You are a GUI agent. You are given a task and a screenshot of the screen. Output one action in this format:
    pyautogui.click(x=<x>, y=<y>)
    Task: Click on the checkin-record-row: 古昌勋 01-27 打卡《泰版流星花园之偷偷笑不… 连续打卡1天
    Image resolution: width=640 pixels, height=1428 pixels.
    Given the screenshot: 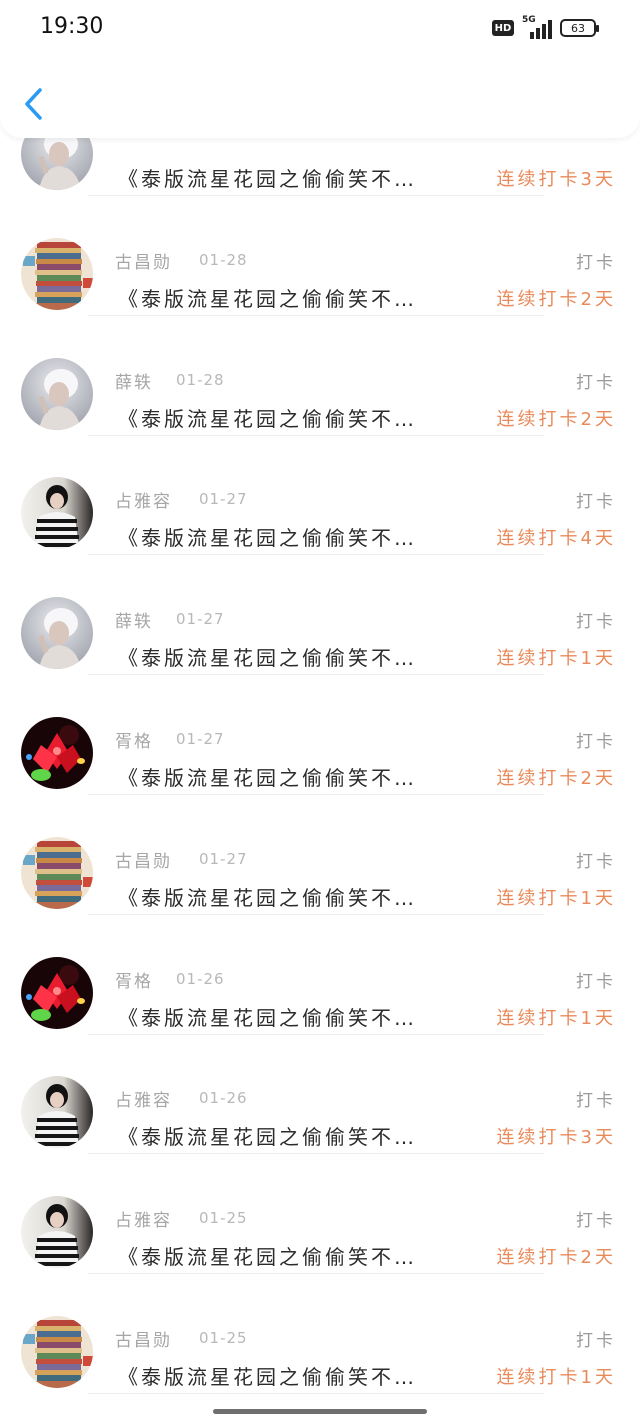 What is the action you would take?
    pyautogui.click(x=320, y=873)
    